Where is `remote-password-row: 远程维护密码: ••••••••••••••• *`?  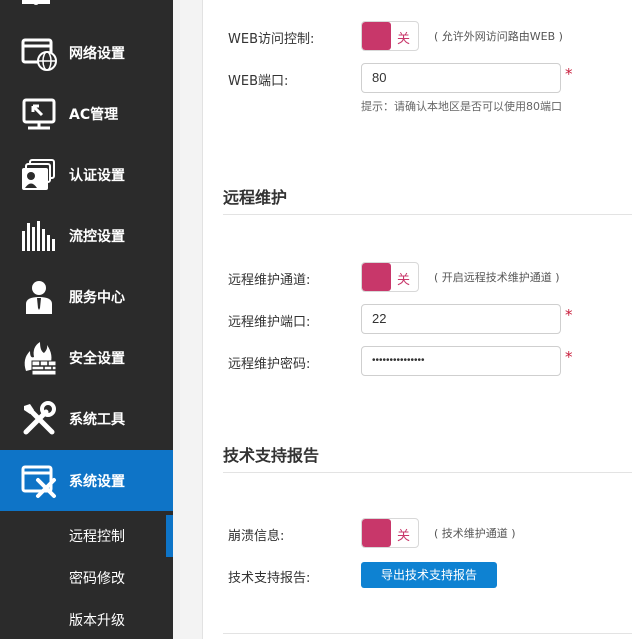
remote-password-row: 远程维护密码: ••••••••••••••• * is located at coordinates (418, 362).